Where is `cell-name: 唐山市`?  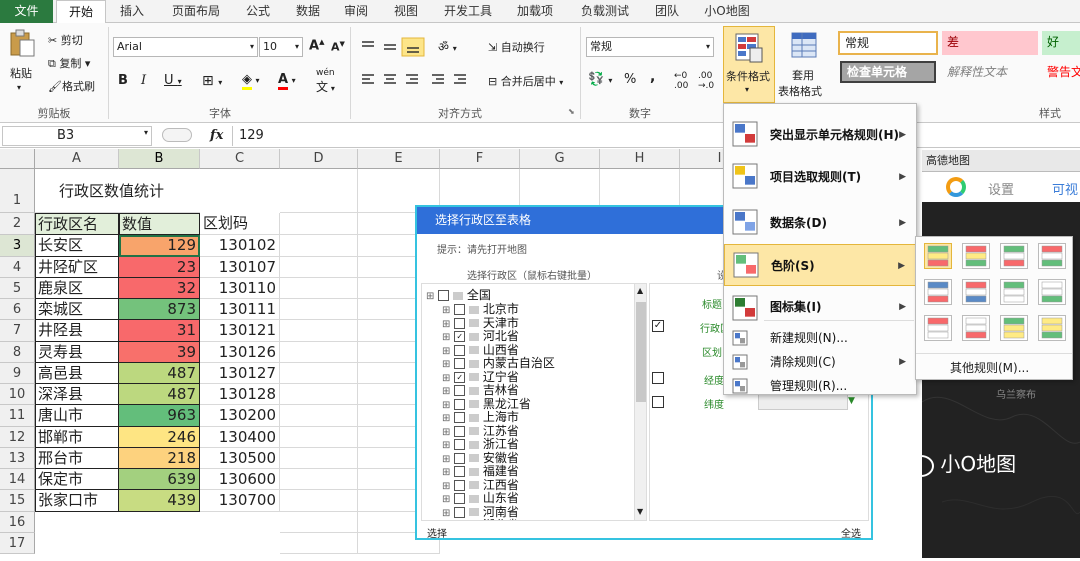
cell-name: 唐山市 is located at coordinates (77, 416).